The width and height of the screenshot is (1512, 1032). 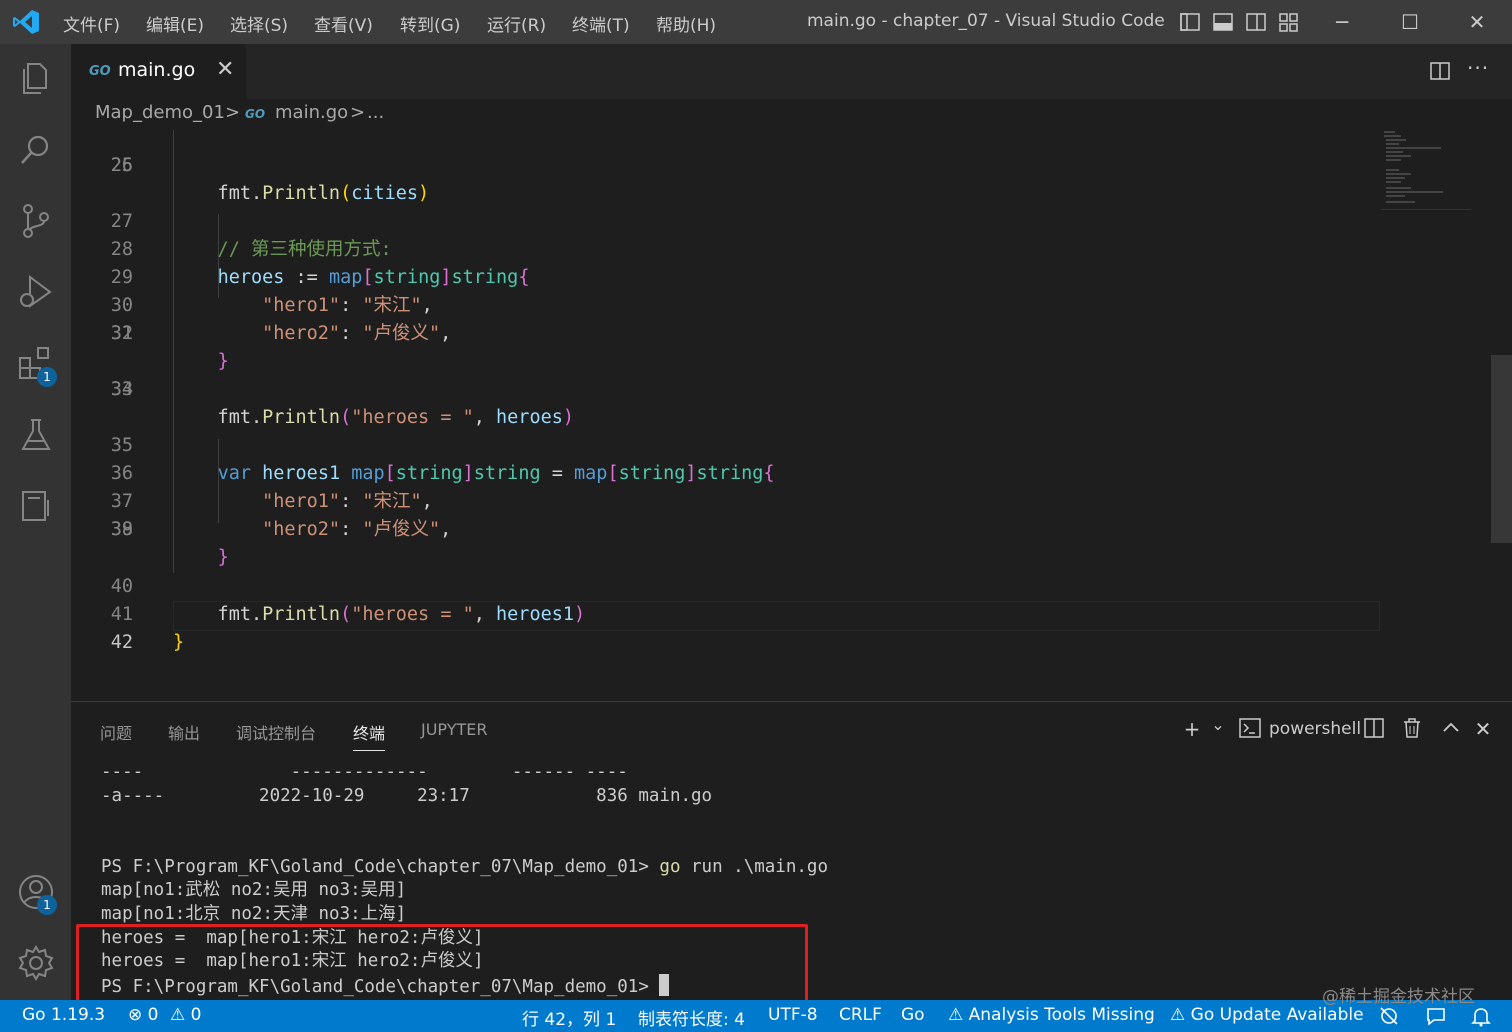 What do you see at coordinates (1477, 22) in the screenshot?
I see `close-window-button: ✕` at bounding box center [1477, 22].